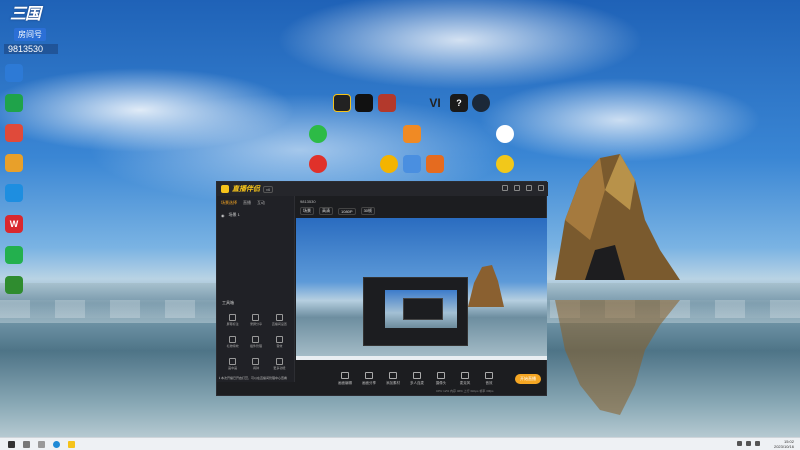 The image size is (800, 450). Describe the element at coordinates (223, 215) in the screenshot. I see `eye-icon: ◉` at that location.